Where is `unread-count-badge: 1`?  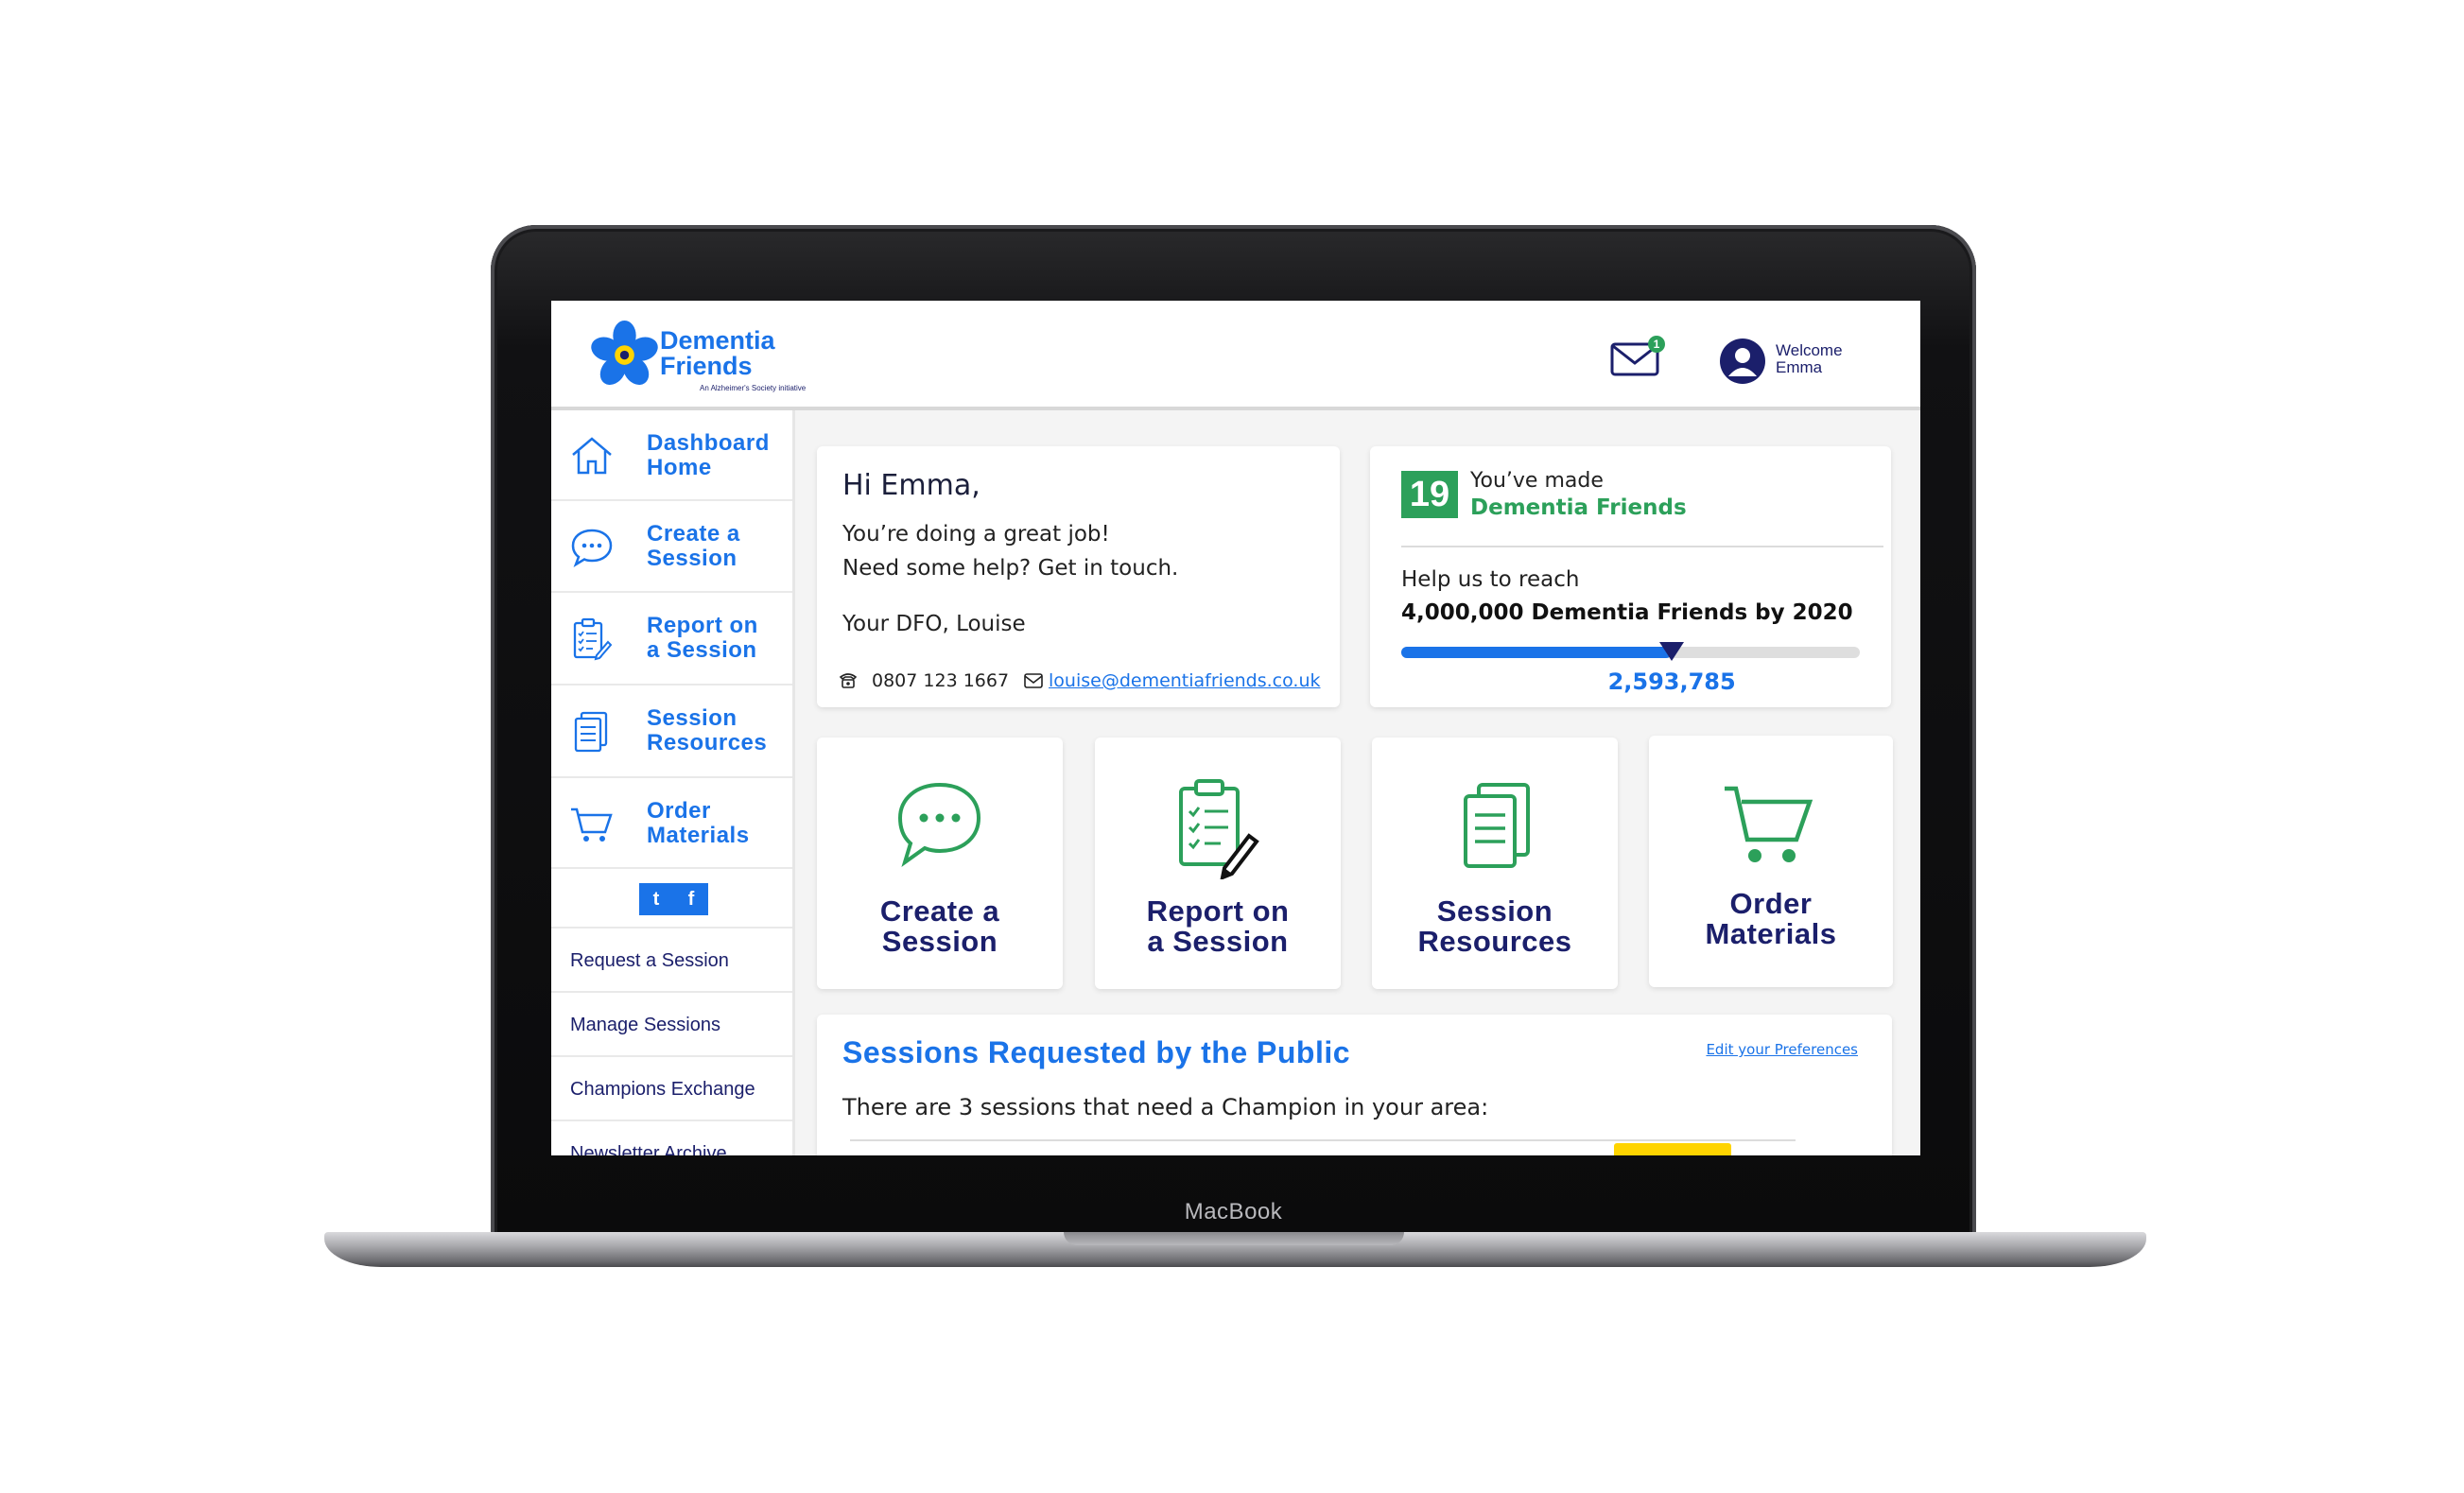
unread-count-badge: 1 is located at coordinates (1656, 345).